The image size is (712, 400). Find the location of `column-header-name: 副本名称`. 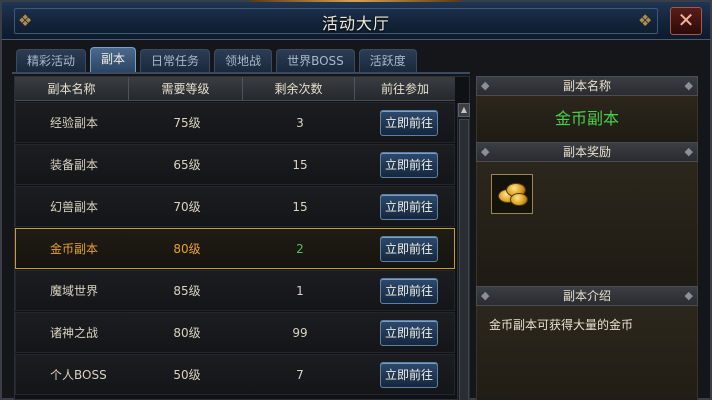

column-header-name: 副本名称 is located at coordinates (72, 89).